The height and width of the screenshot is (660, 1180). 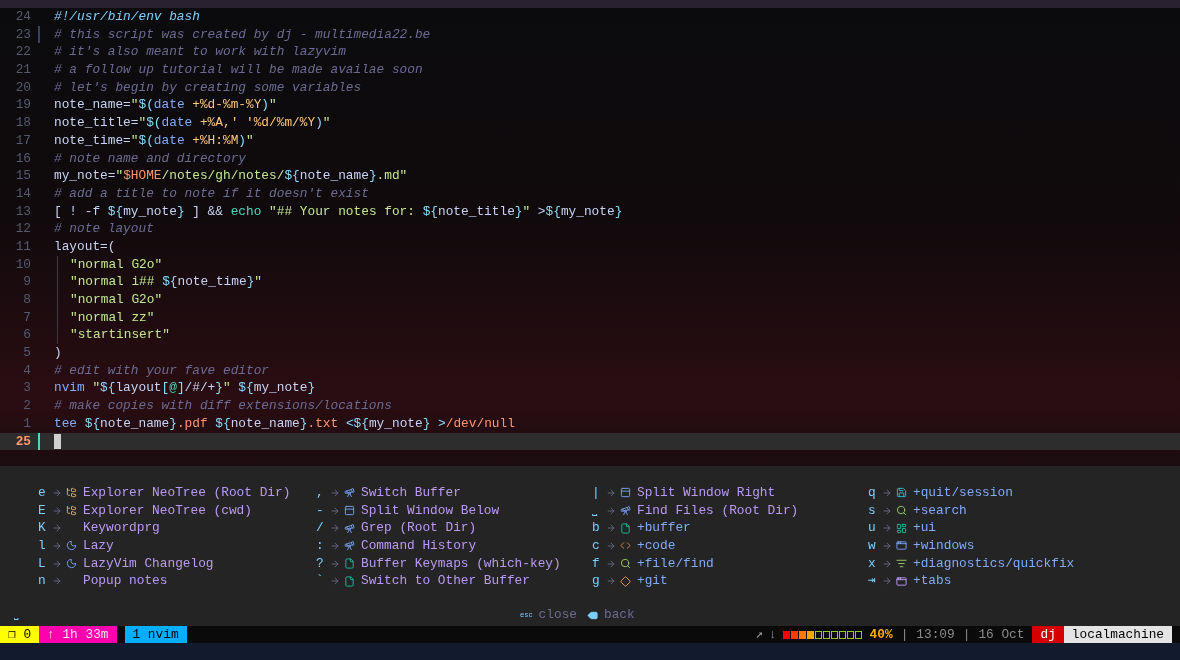 What do you see at coordinates (42, 528) in the screenshot?
I see `key-label: K` at bounding box center [42, 528].